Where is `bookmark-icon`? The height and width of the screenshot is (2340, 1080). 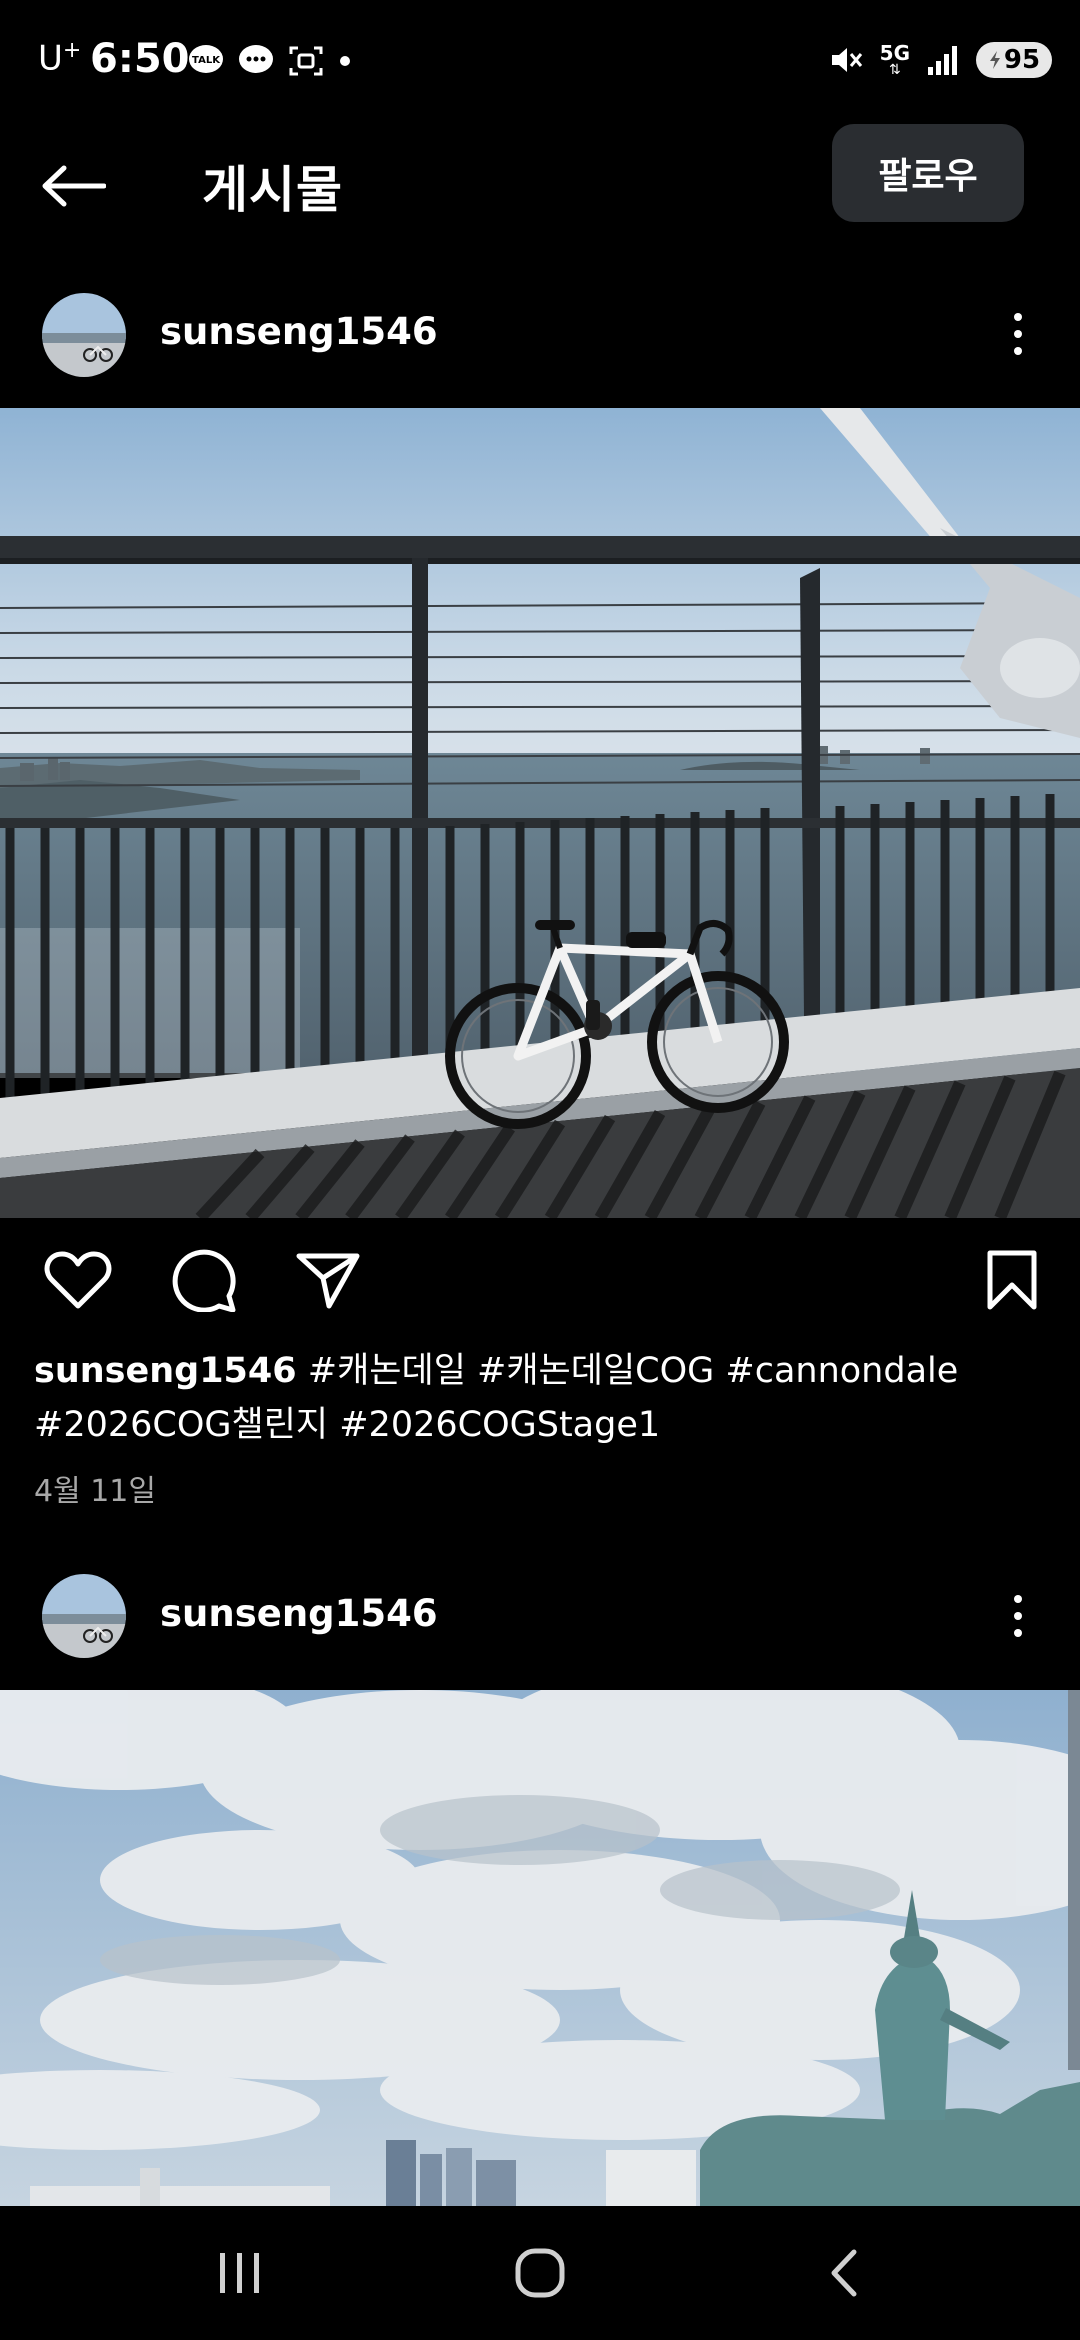 bookmark-icon is located at coordinates (1012, 1280).